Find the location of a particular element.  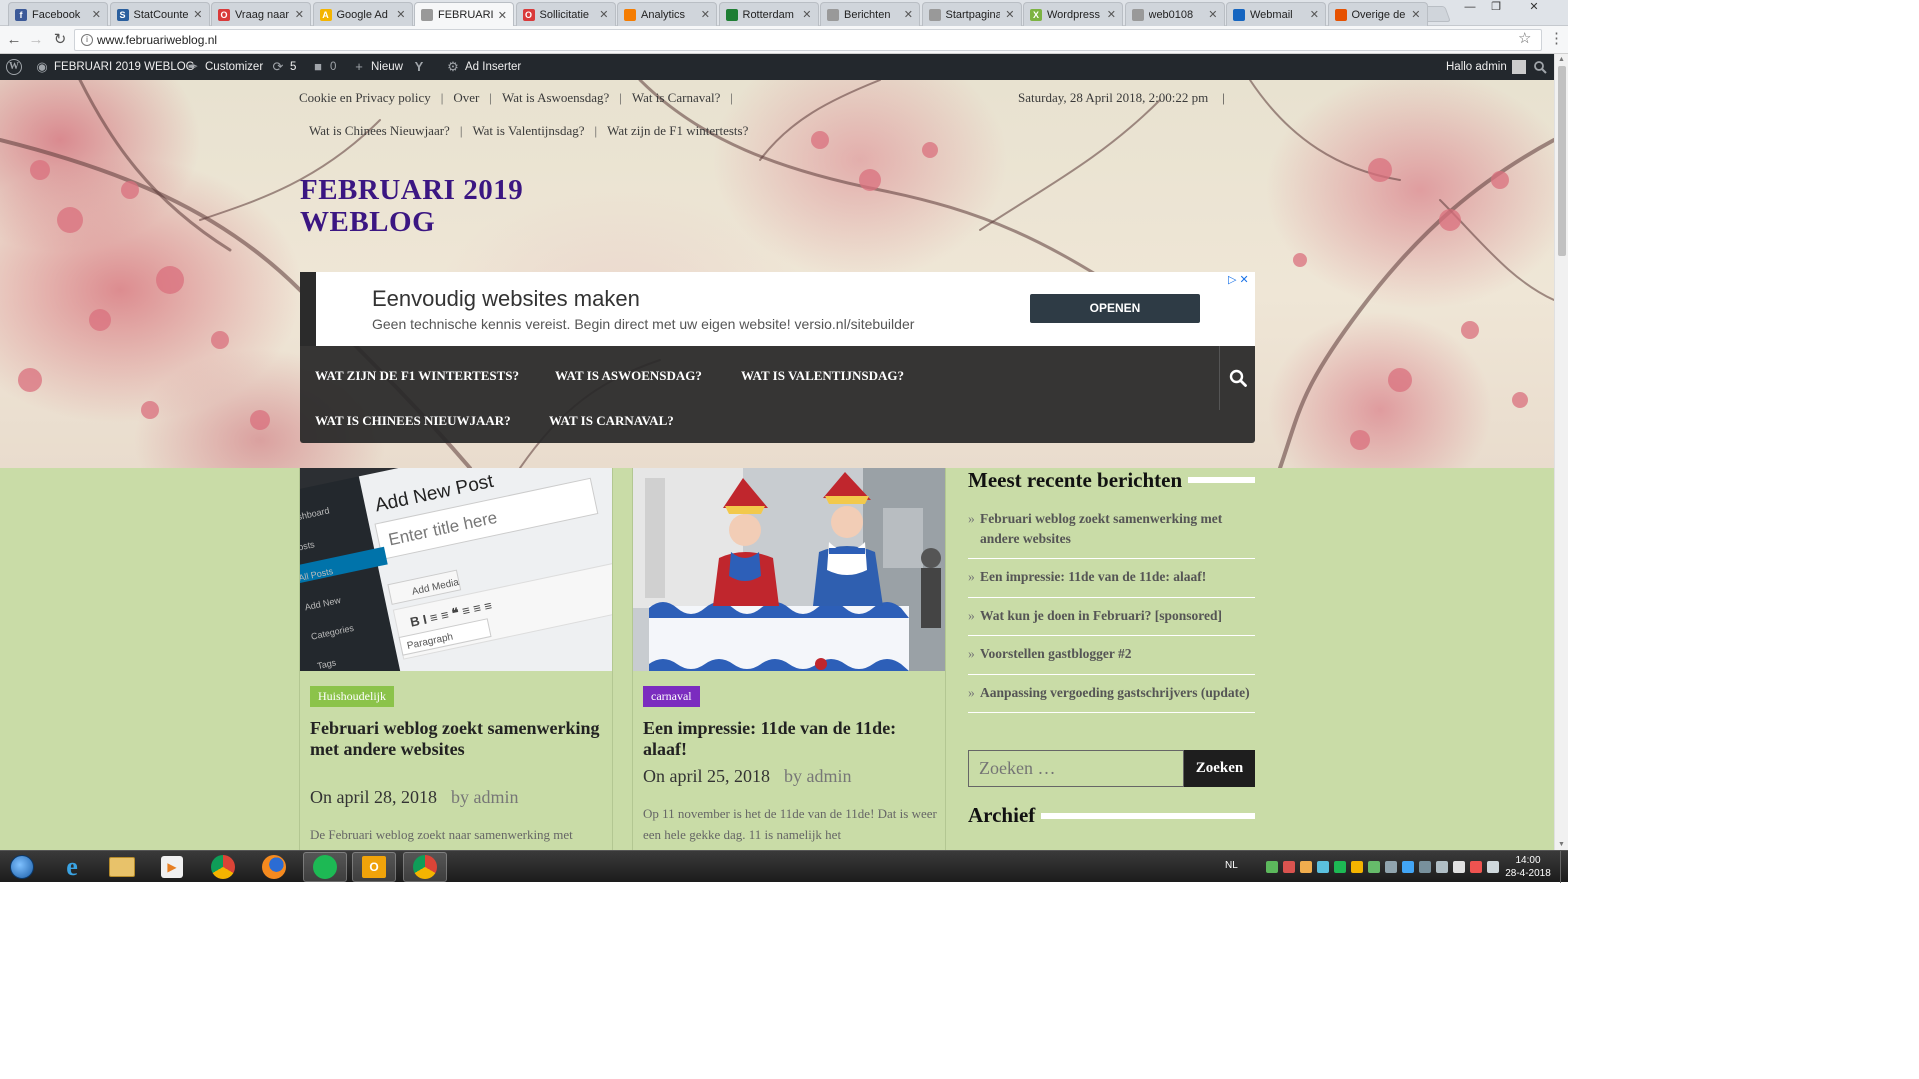

main-nav-item: WAT ZIJN DE F1 WINTERTESTS? is located at coordinates (417, 376).